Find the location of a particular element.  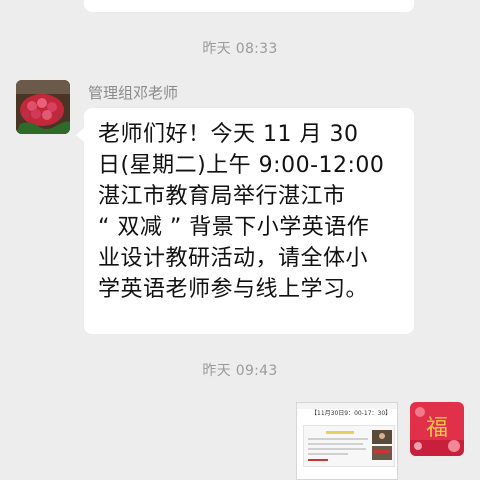

sender-avatar is located at coordinates (43, 107).